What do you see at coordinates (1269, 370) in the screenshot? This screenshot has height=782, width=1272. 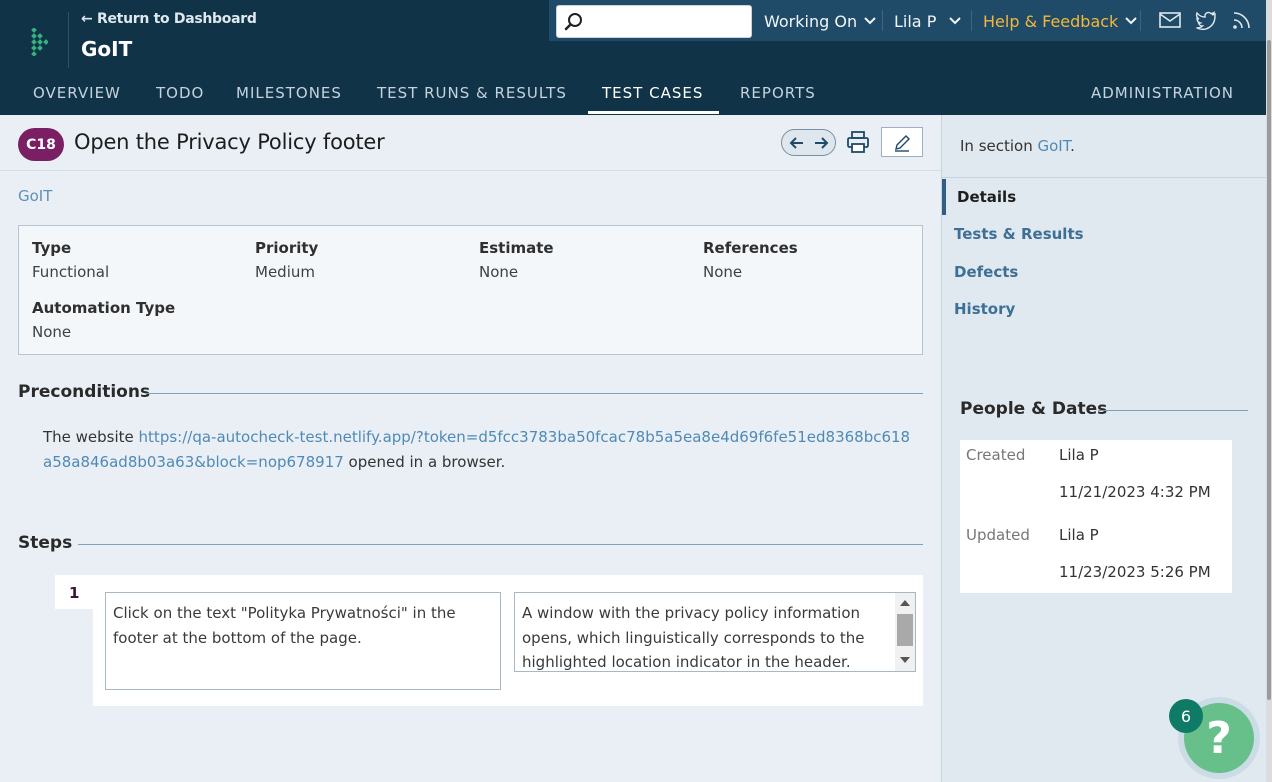 I see `page-scroll-thumb` at bounding box center [1269, 370].